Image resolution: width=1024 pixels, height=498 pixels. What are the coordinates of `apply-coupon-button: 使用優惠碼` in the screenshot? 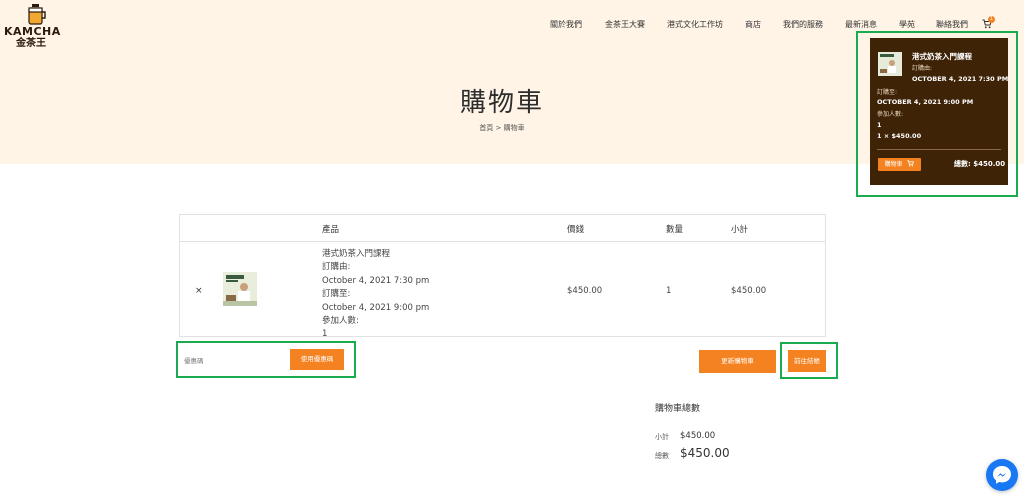 It's located at (317, 359).